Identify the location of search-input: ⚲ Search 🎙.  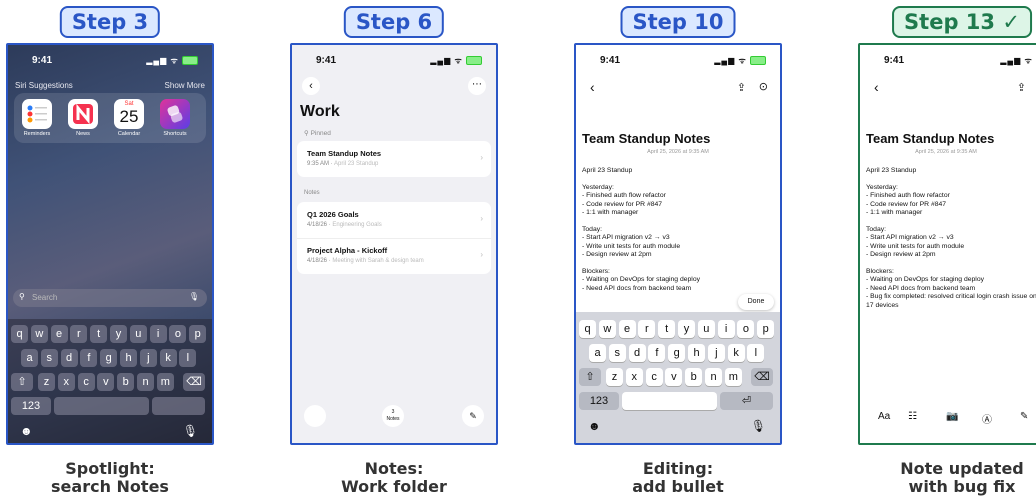
(110, 298).